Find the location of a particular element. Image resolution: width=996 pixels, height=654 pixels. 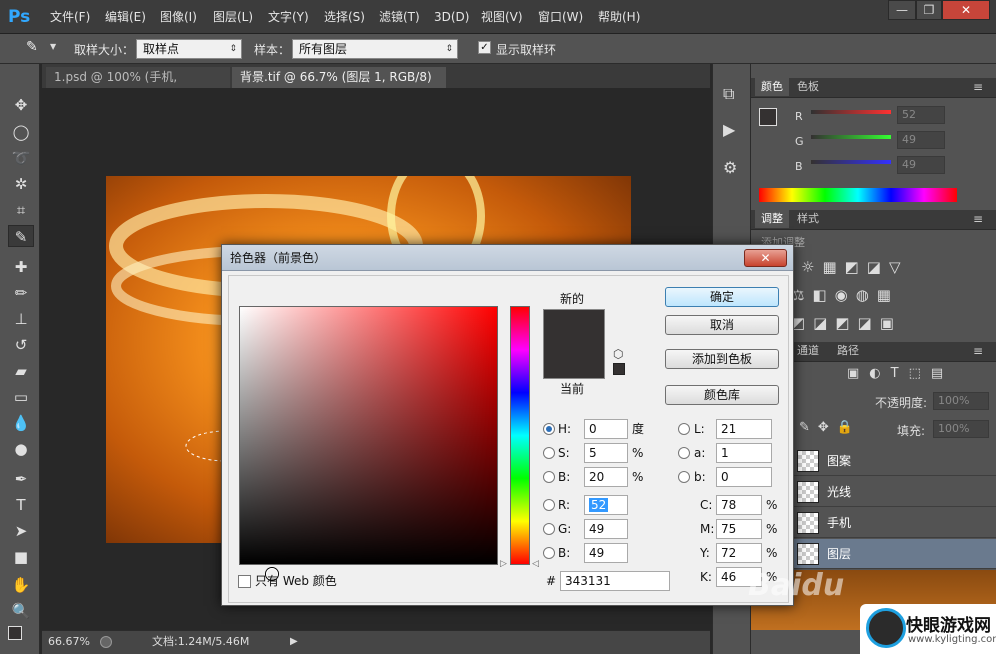

tab-color: 颜色 is located at coordinates (772, 87).